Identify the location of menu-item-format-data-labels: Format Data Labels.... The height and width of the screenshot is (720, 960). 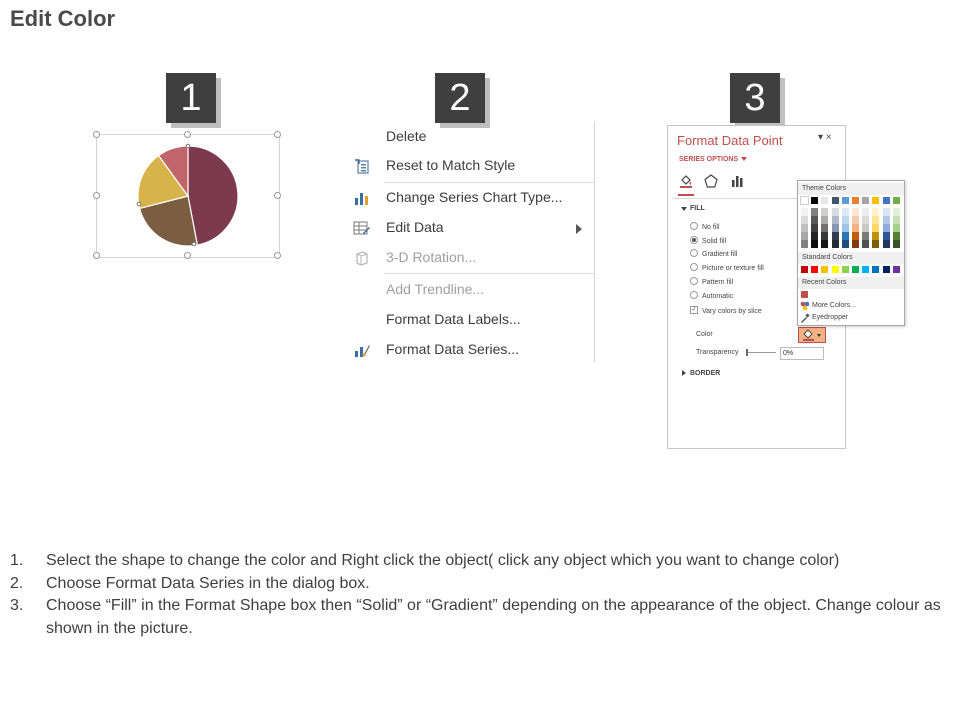
(471, 320).